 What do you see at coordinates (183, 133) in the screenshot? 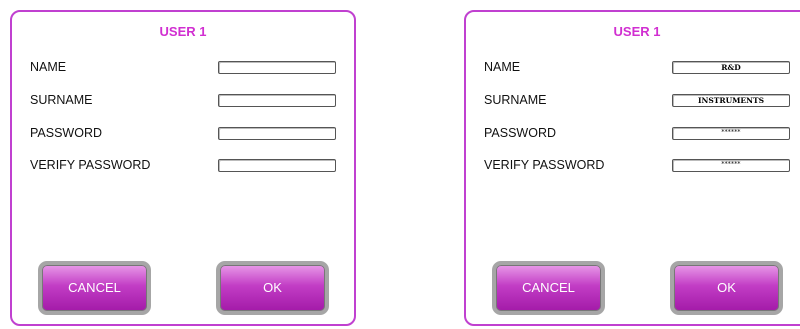
I see `password-row: PASSWORD` at bounding box center [183, 133].